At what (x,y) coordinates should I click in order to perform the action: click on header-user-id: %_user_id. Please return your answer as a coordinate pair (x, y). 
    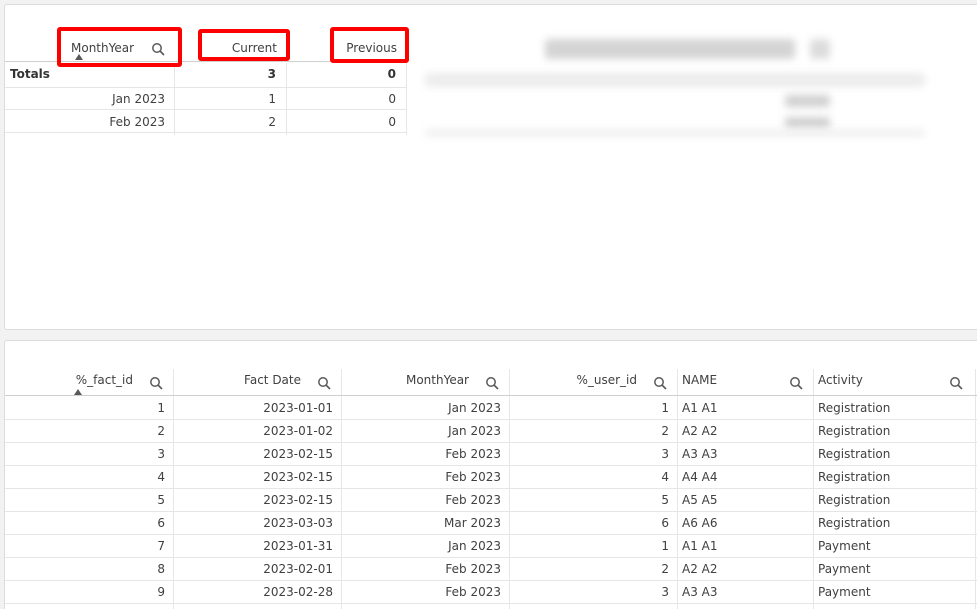
    Looking at the image, I should click on (593, 383).